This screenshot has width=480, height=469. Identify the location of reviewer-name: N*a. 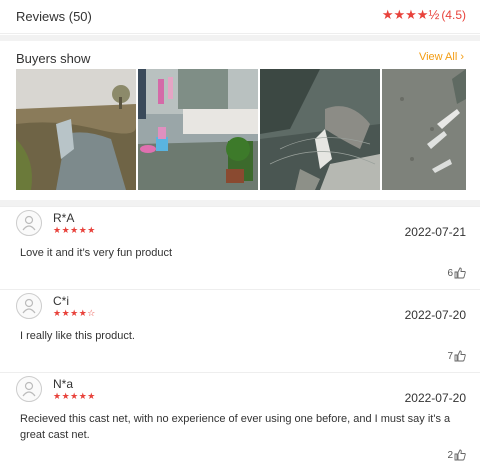
(63, 384).